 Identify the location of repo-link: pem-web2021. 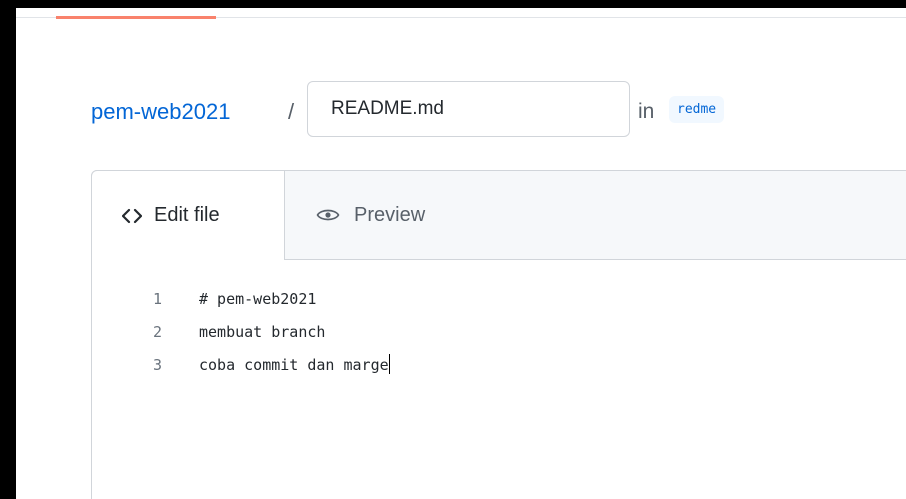
(160, 112).